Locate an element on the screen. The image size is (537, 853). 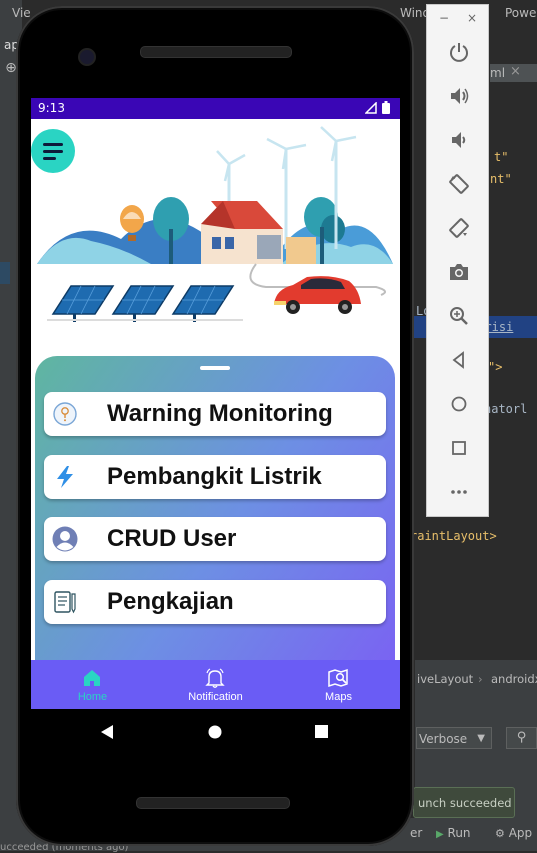
top-speaker is located at coordinates (216, 52).